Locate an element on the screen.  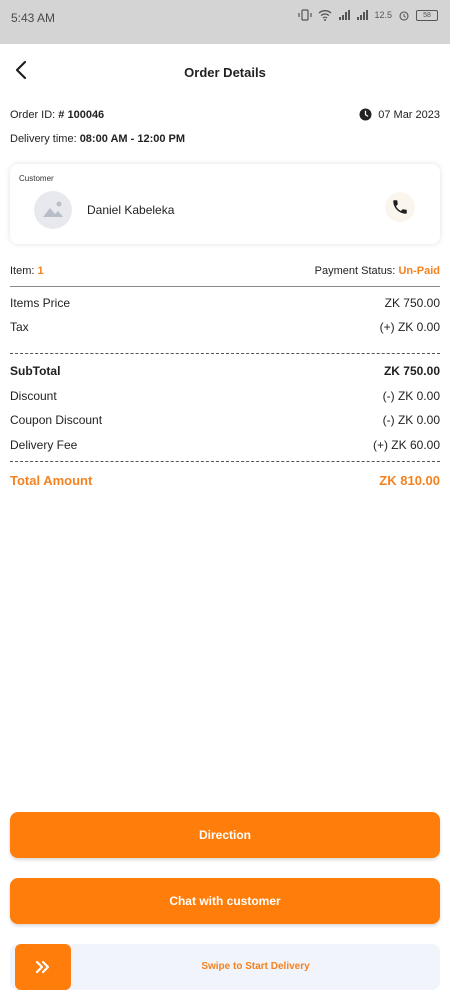
system-icons: 12.5 58 is located at coordinates (368, 15).